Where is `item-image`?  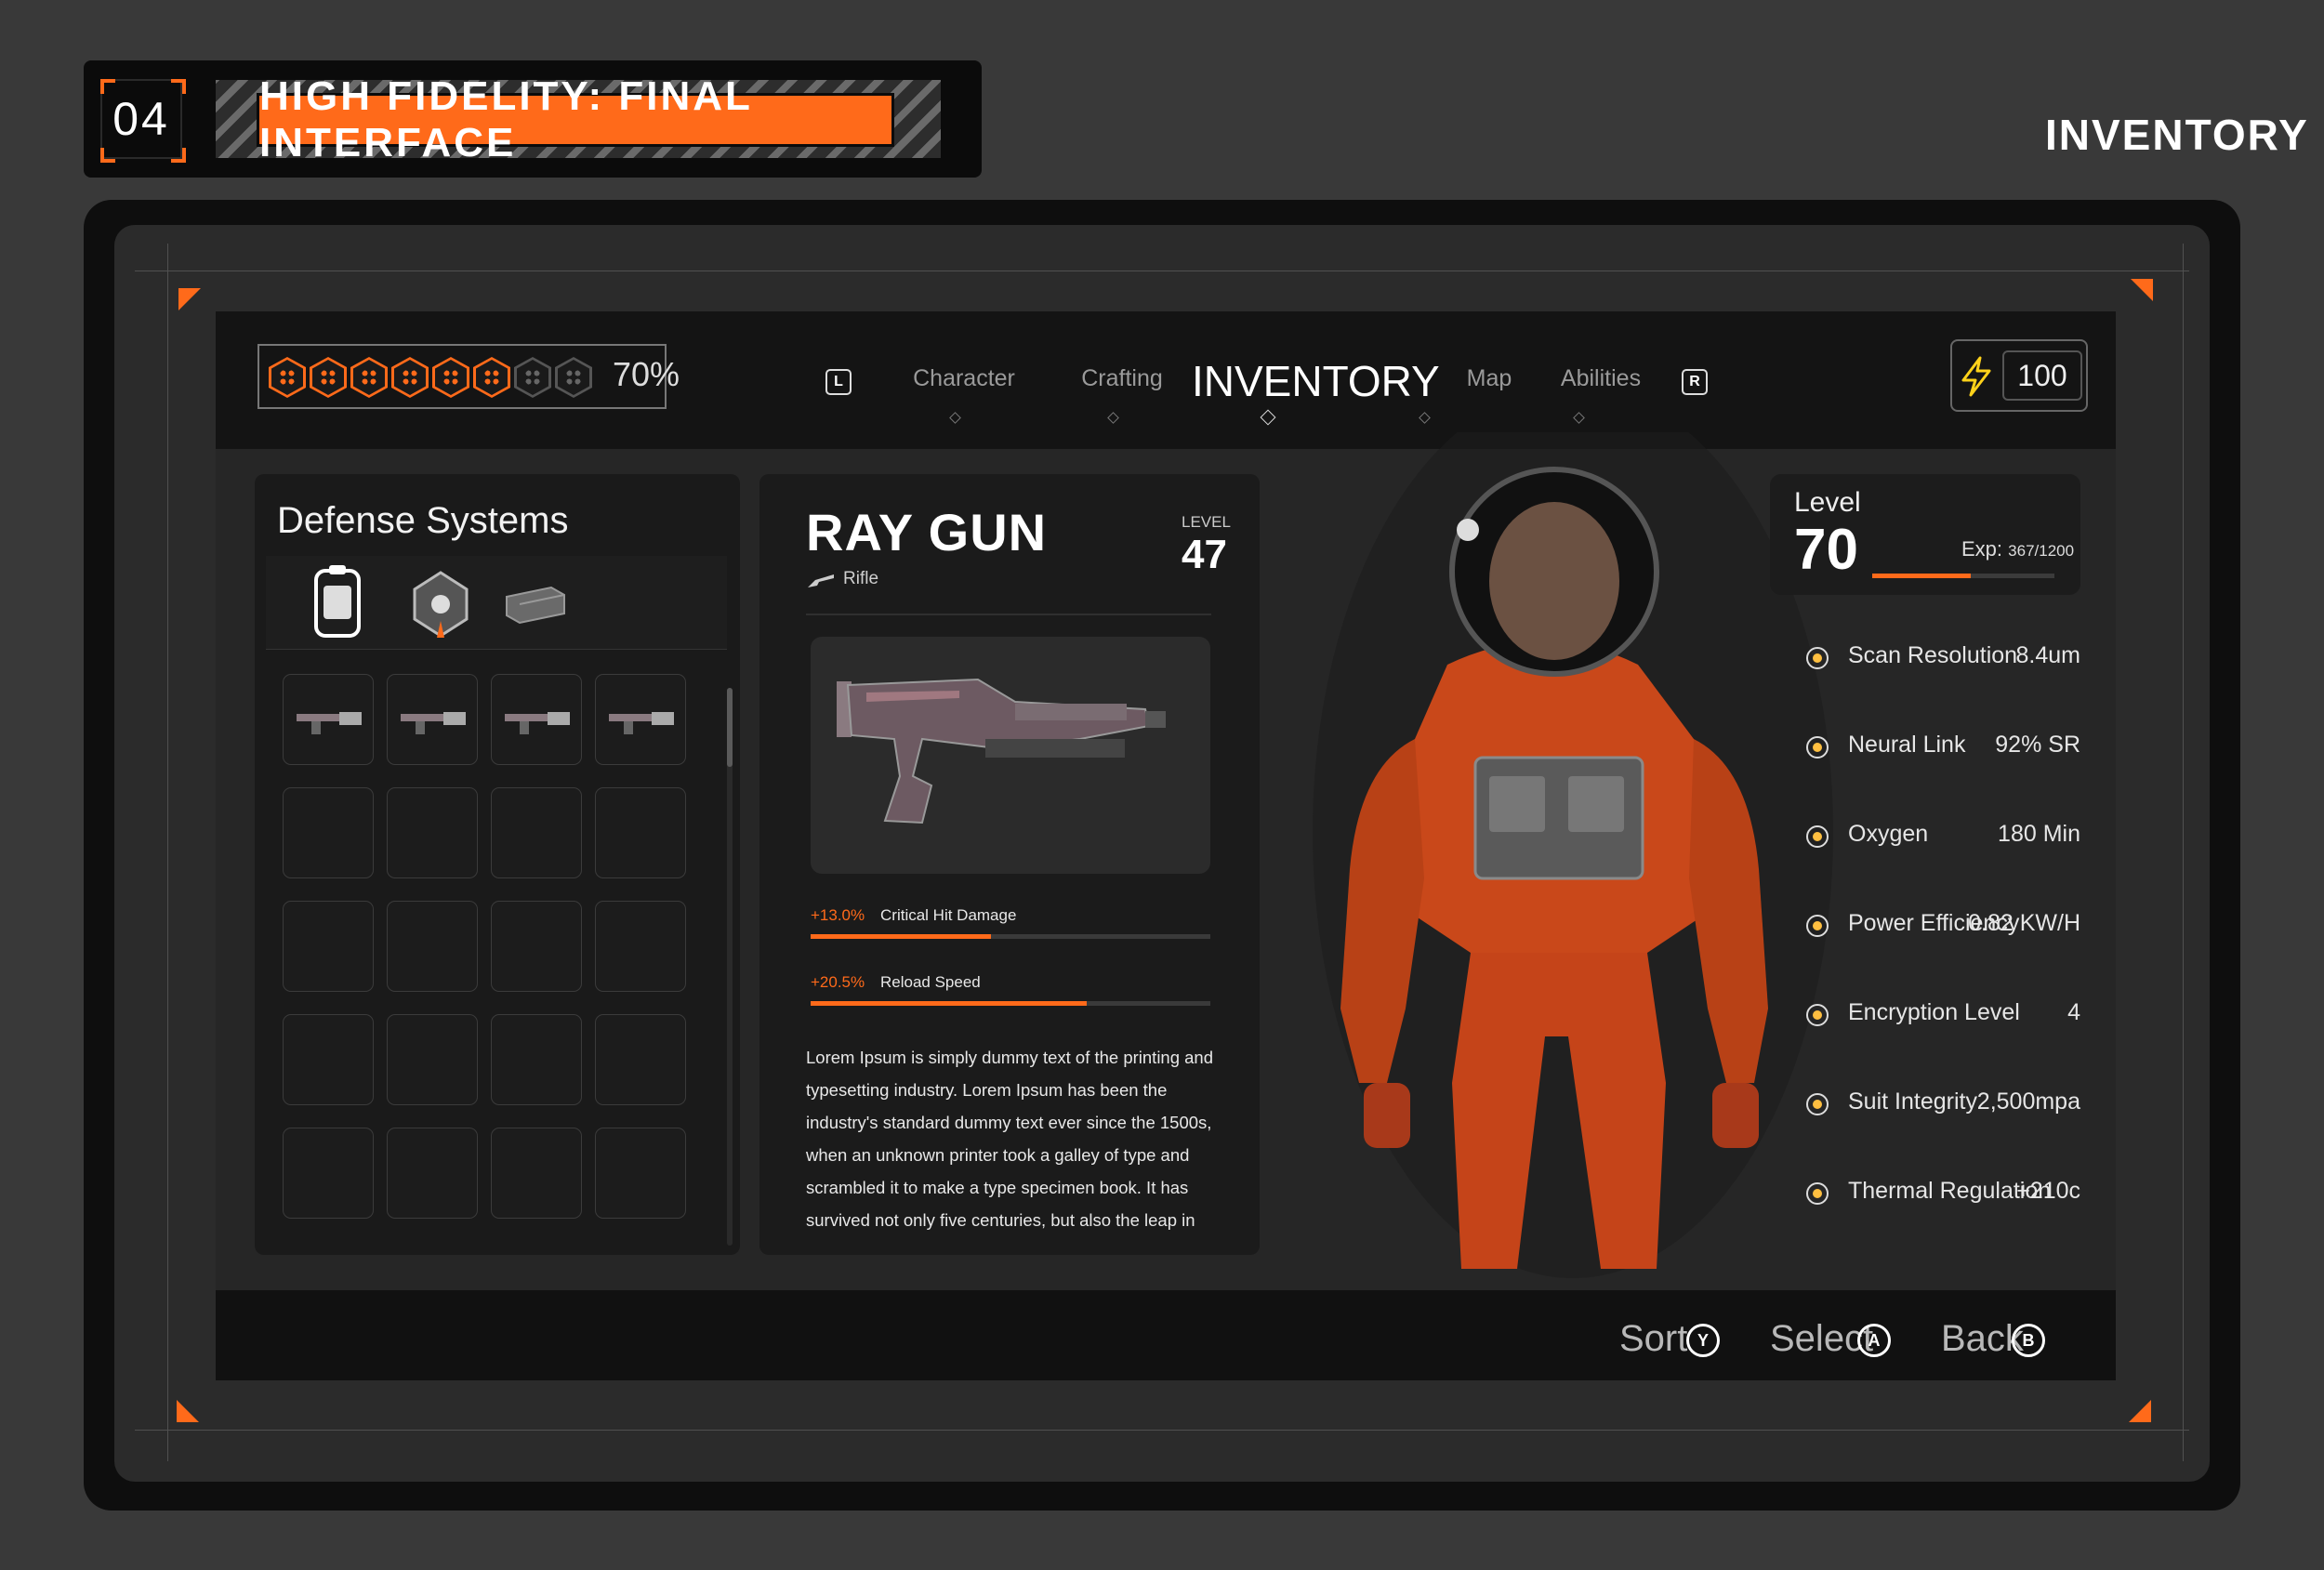
item-image is located at coordinates (1010, 756).